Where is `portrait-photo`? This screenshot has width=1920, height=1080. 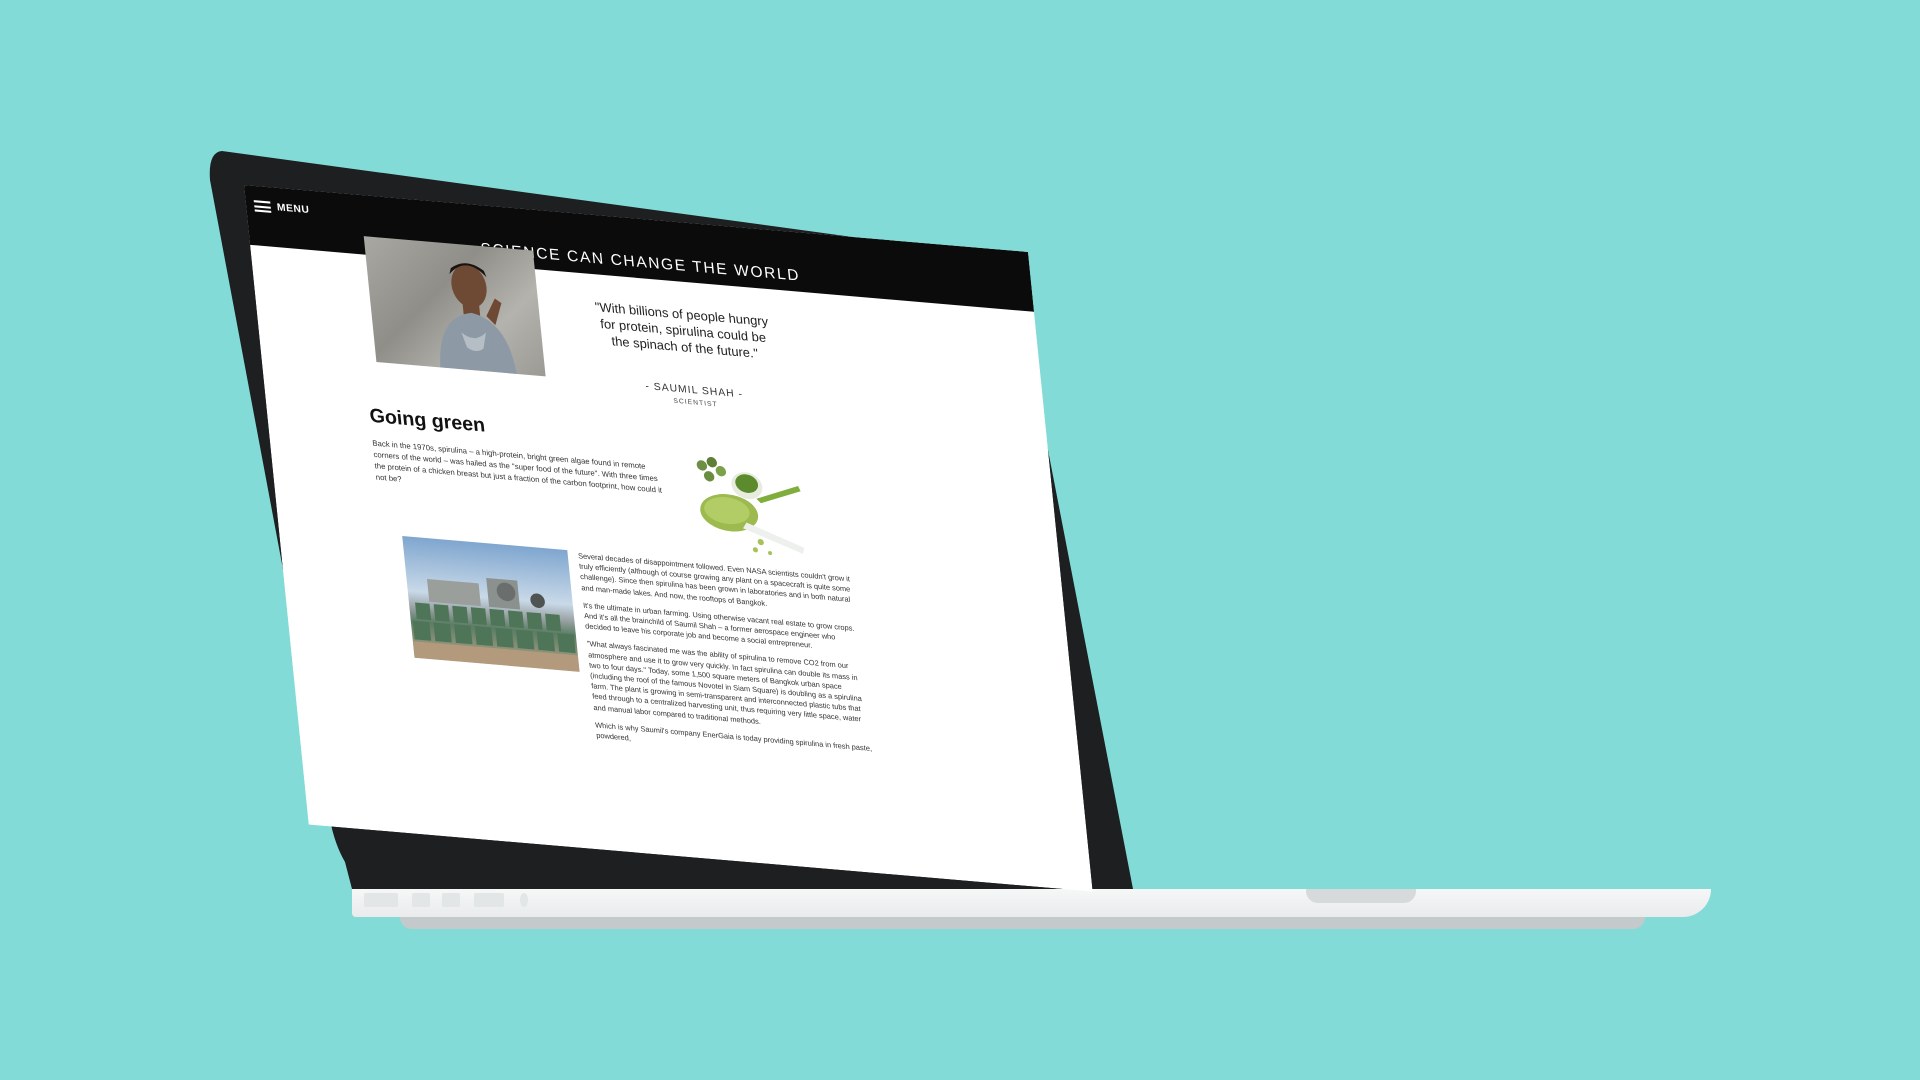
portrait-photo is located at coordinates (454, 306).